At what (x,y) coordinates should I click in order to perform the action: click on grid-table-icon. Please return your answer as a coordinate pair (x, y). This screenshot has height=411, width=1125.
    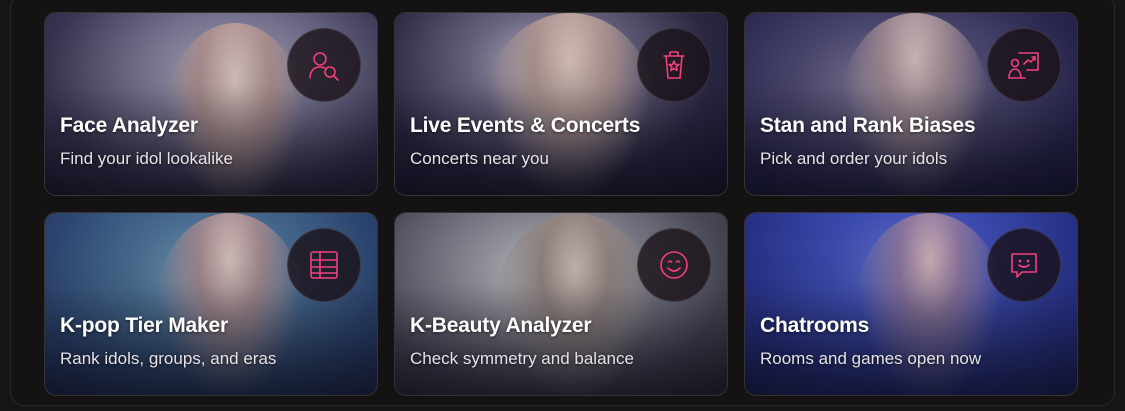
    Looking at the image, I should click on (324, 265).